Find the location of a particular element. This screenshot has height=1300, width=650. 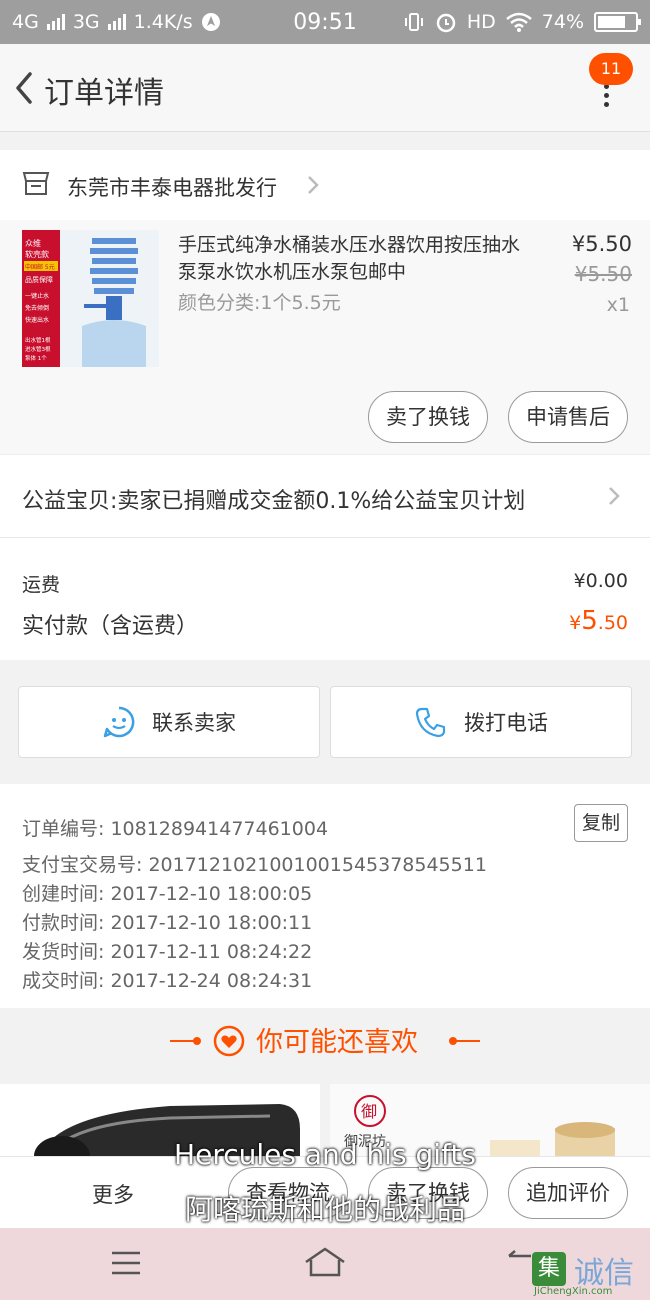

watermark-logo: 集 is located at coordinates (549, 1269).